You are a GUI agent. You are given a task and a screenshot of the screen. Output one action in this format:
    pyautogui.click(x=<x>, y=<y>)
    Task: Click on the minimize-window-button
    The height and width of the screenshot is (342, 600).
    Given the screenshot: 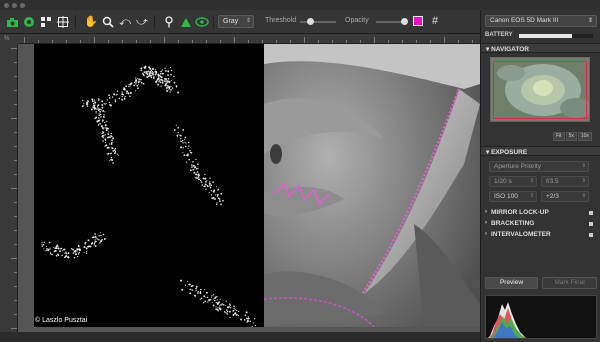 What is the action you would take?
    pyautogui.click(x=14, y=5)
    